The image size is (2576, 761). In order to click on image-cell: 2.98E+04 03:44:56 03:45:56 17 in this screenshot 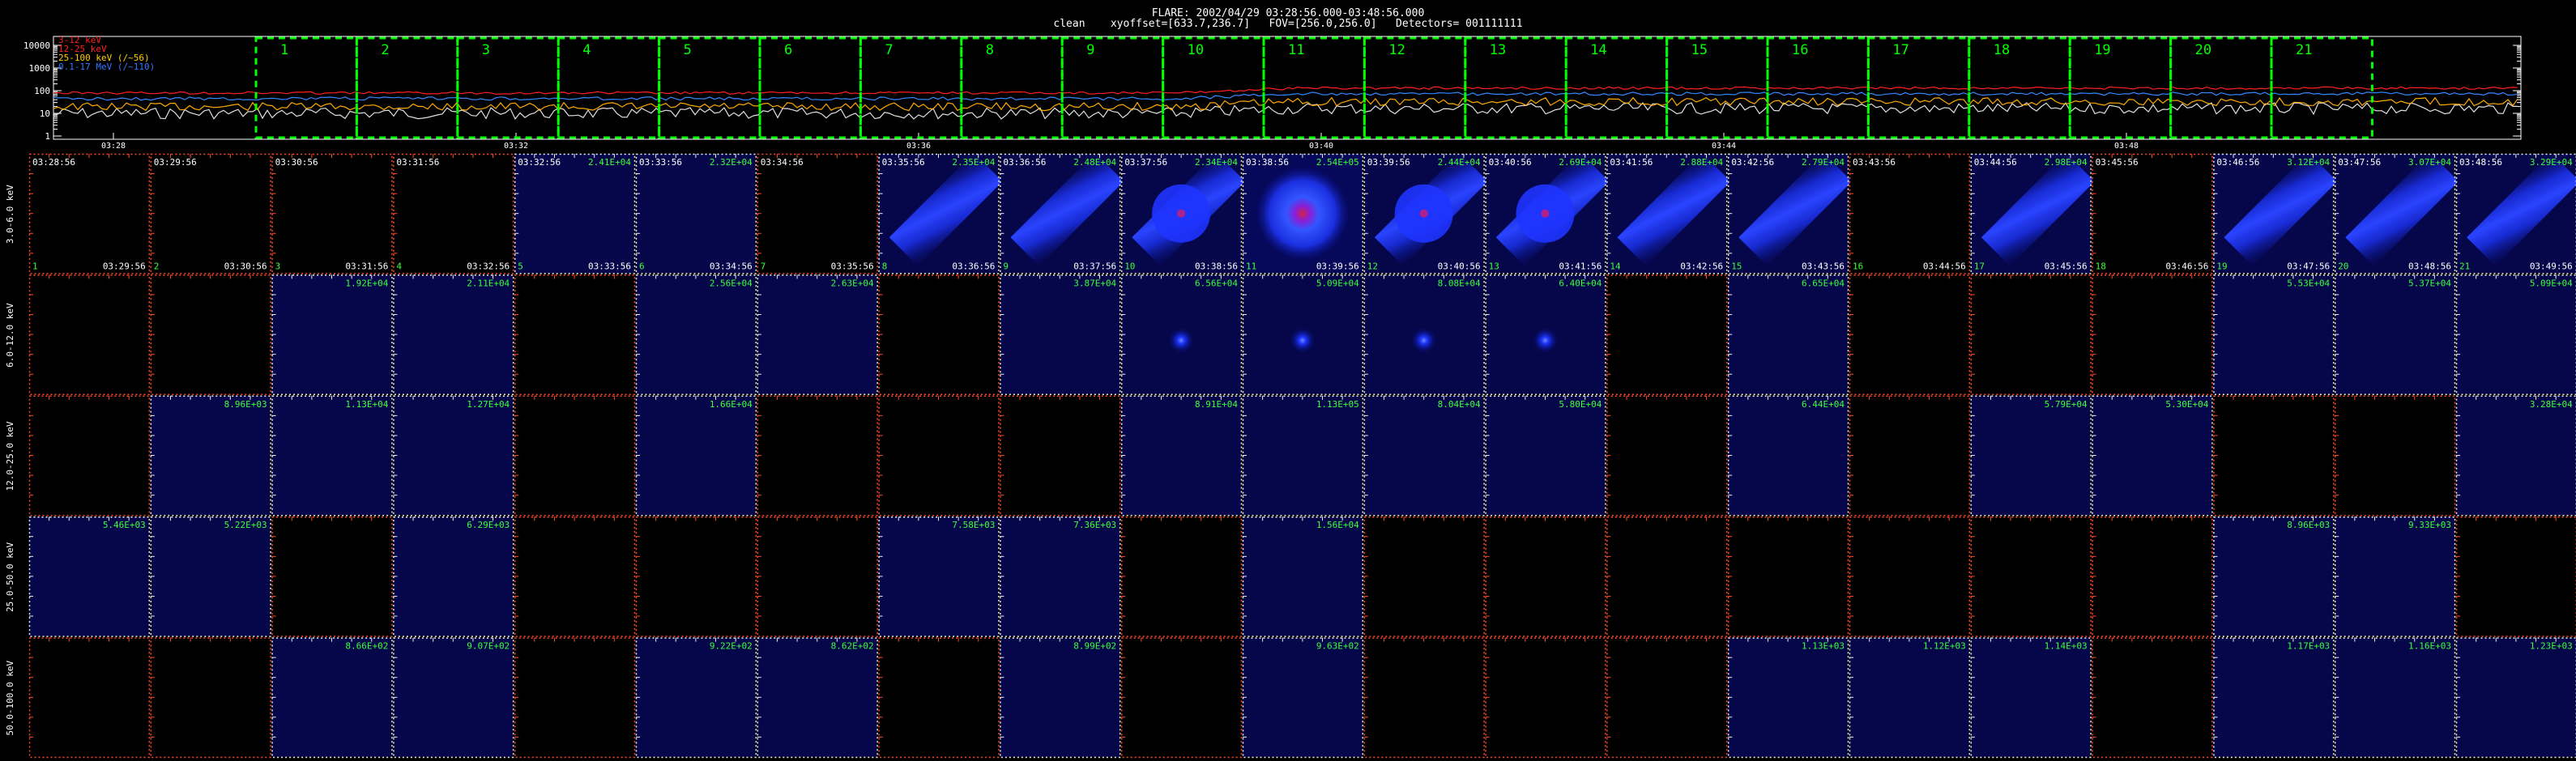, I will do `click(2033, 213)`.